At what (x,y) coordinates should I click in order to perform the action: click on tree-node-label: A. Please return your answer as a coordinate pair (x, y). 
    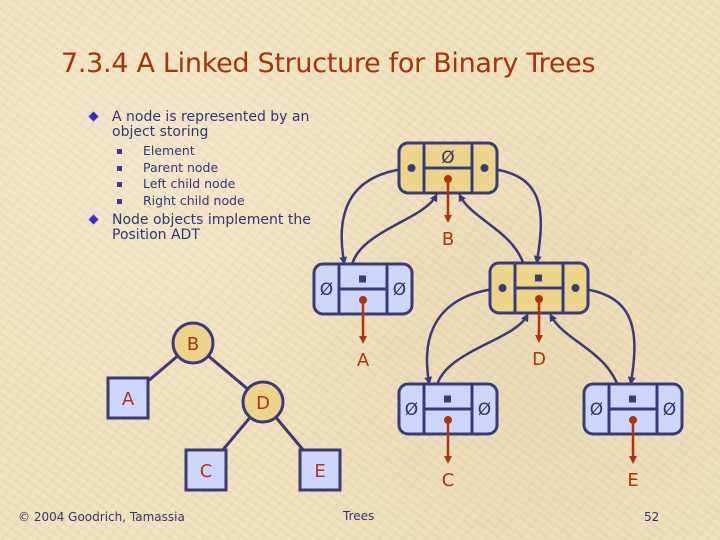
    Looking at the image, I should click on (128, 399).